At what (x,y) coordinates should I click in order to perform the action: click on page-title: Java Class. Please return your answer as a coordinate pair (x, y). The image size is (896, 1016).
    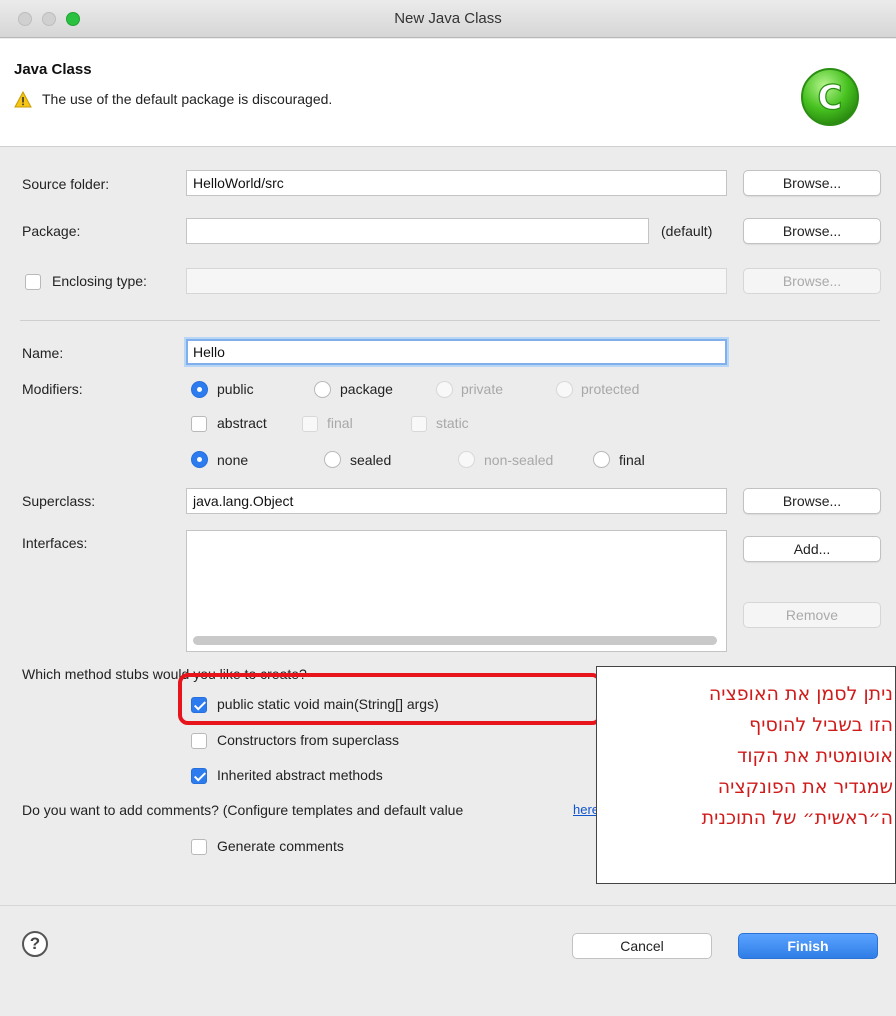
    Looking at the image, I should click on (53, 69).